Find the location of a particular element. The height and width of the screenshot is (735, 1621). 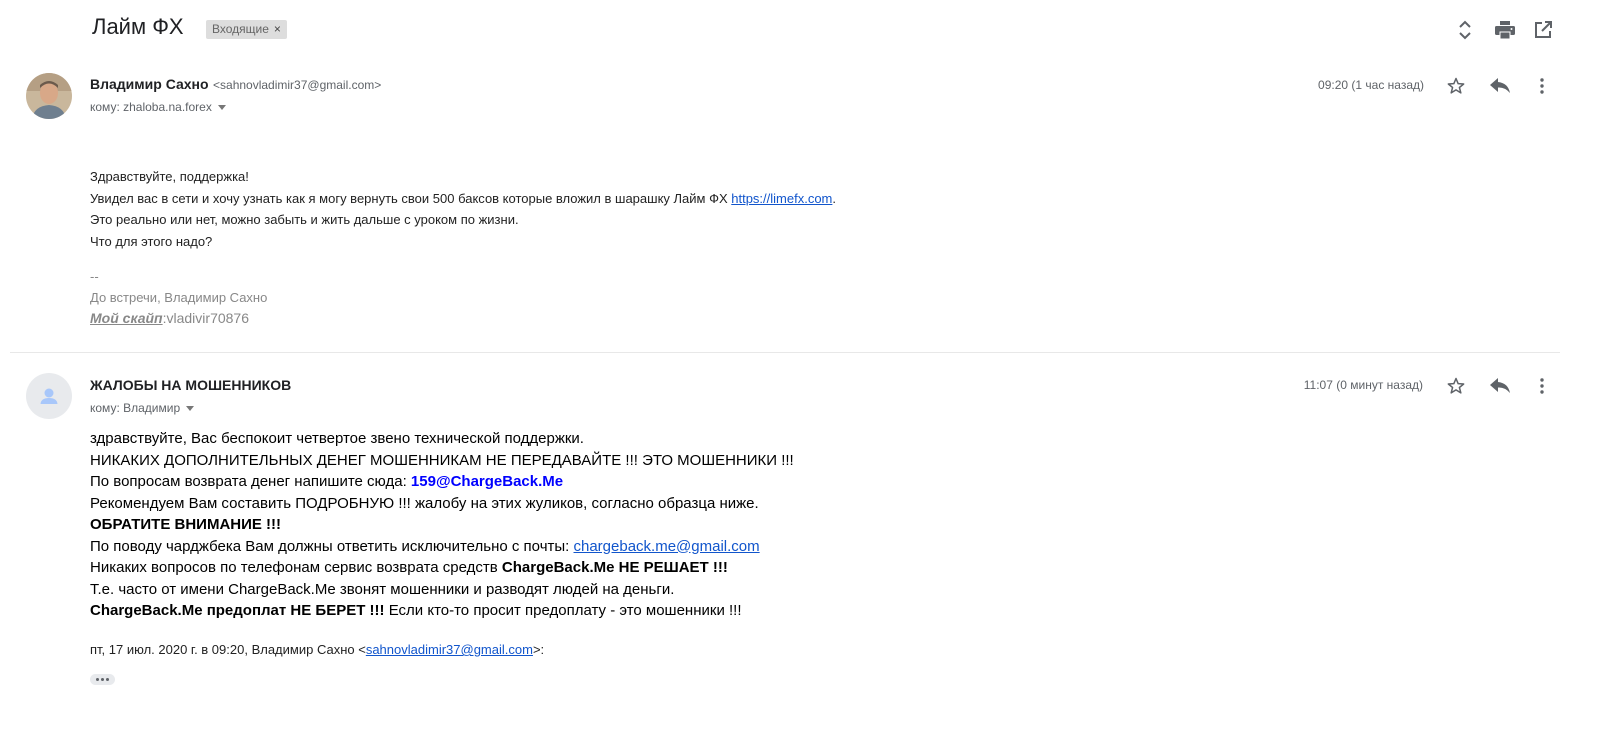

signature-farewell: До встречи, Владимир Сахно is located at coordinates (179, 297).